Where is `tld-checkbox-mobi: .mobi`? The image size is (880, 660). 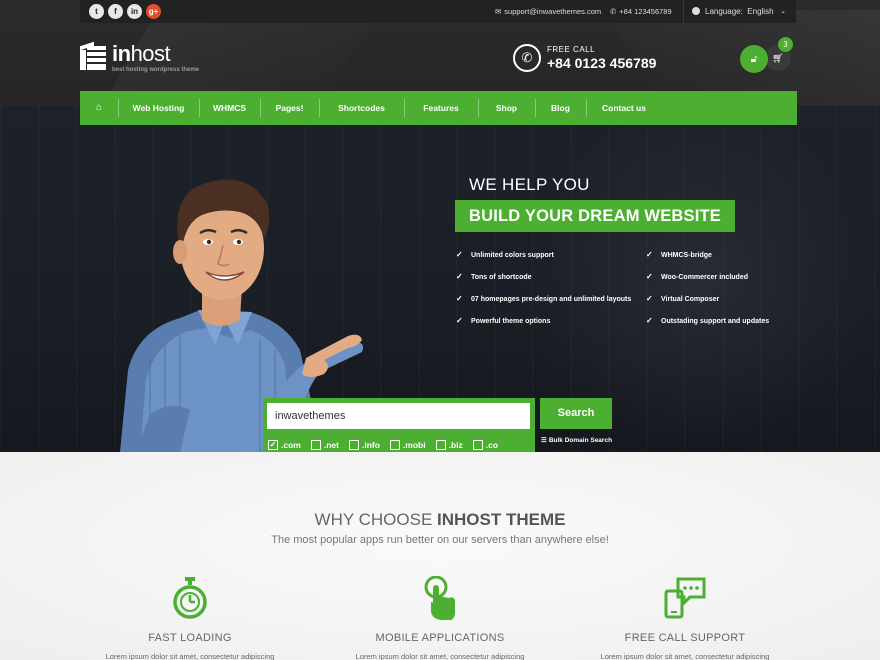
tld-checkbox-mobi: .mobi is located at coordinates (407, 445).